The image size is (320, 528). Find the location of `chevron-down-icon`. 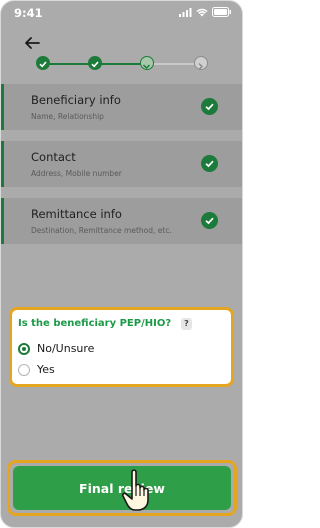

chevron-down-icon is located at coordinates (146, 67).